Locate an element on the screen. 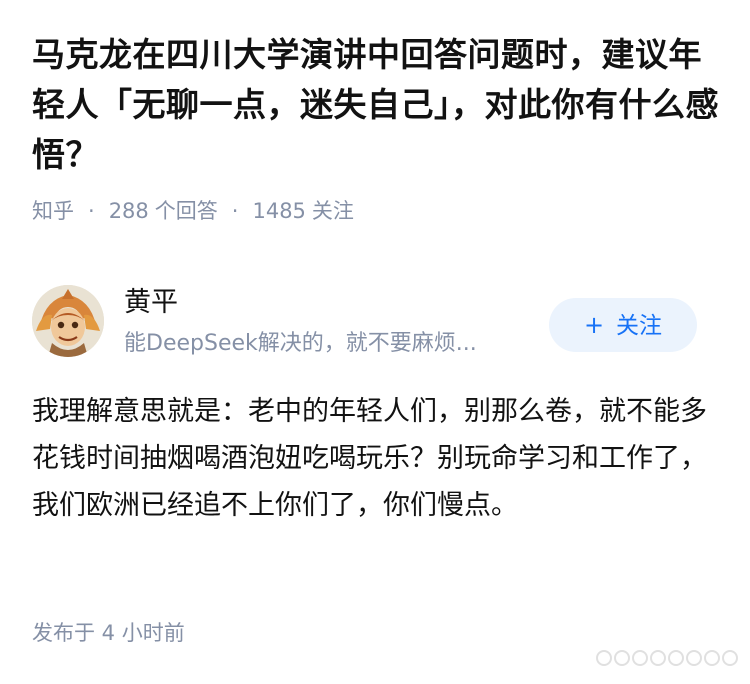  answer-count-label: 个回答 is located at coordinates (186, 211).